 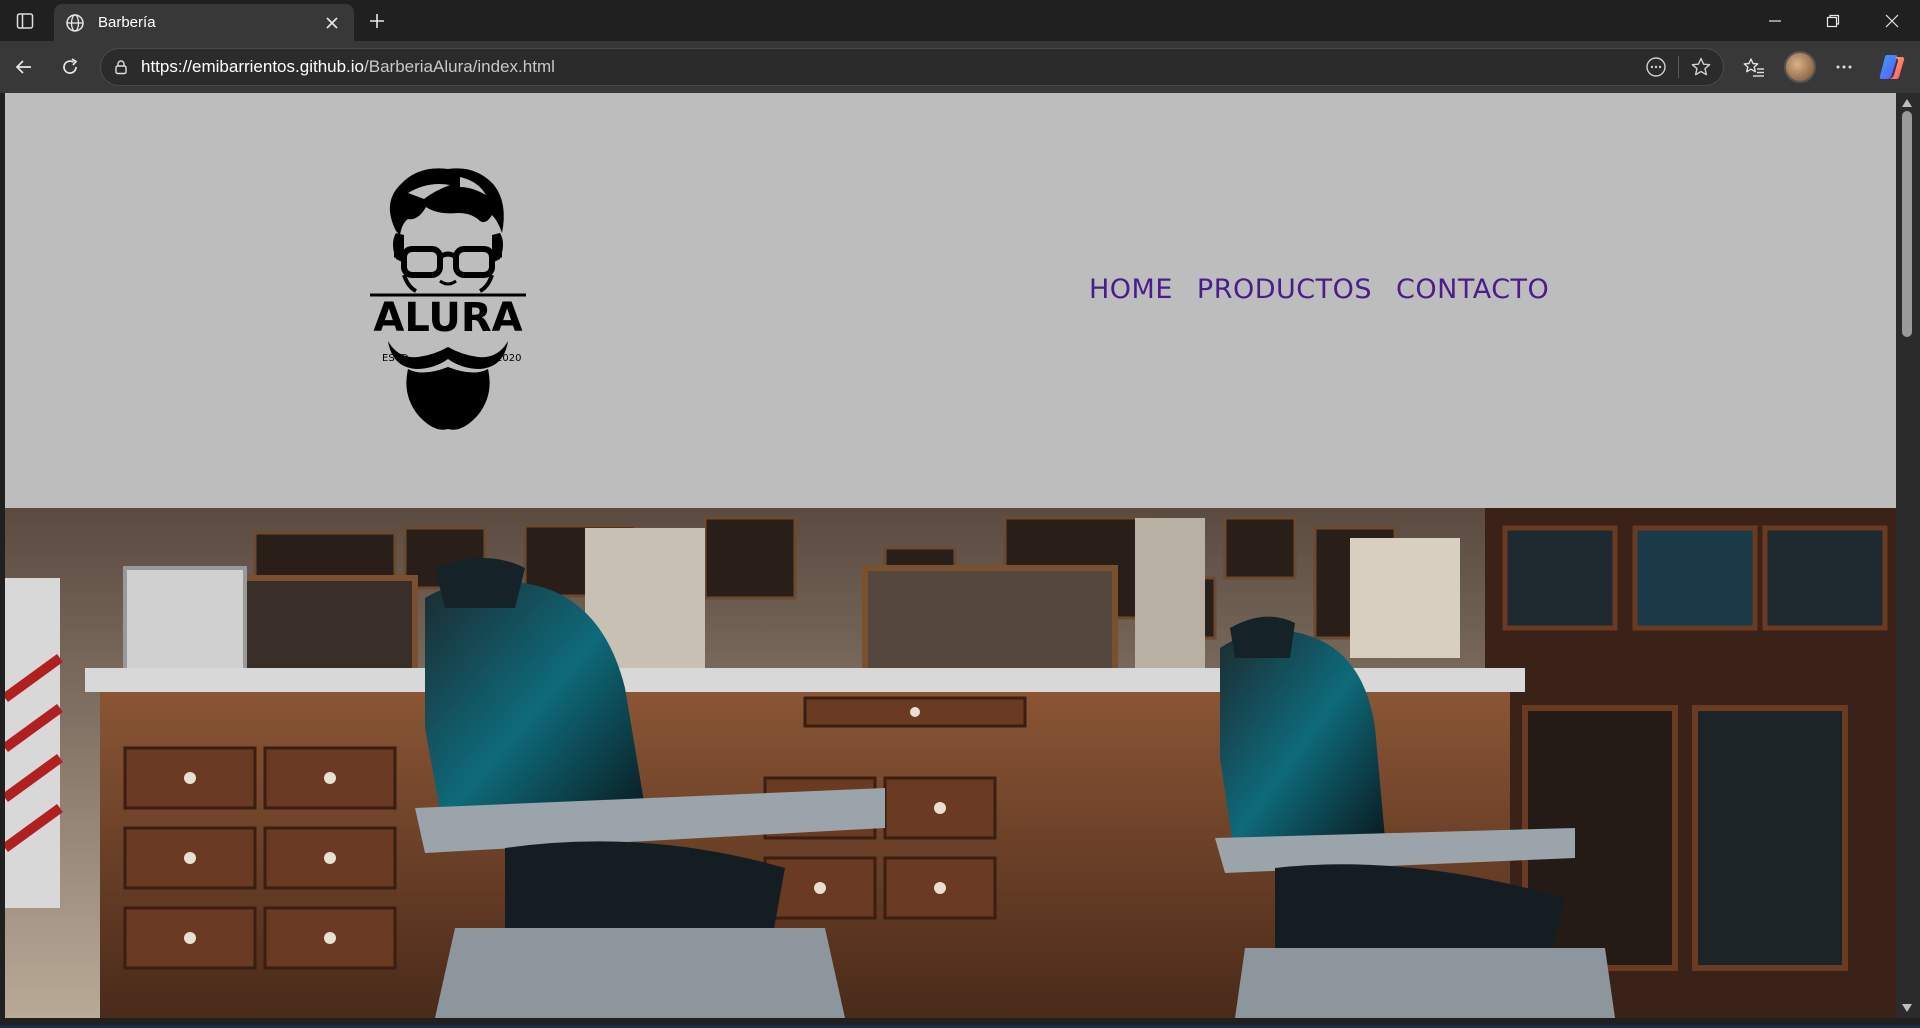 What do you see at coordinates (253, 66) in the screenshot?
I see `url-host: https://emibarrientos.github.io` at bounding box center [253, 66].